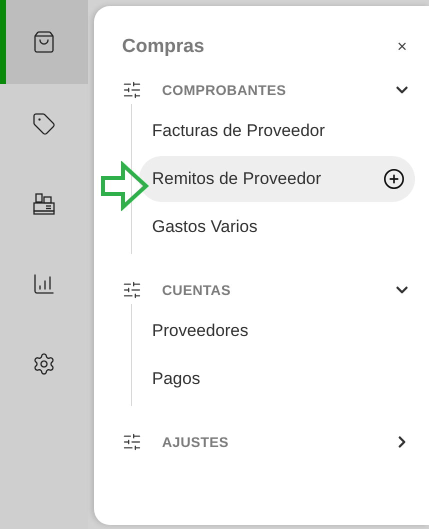  Describe the element at coordinates (402, 47) in the screenshot. I see `close-button: ×` at that location.